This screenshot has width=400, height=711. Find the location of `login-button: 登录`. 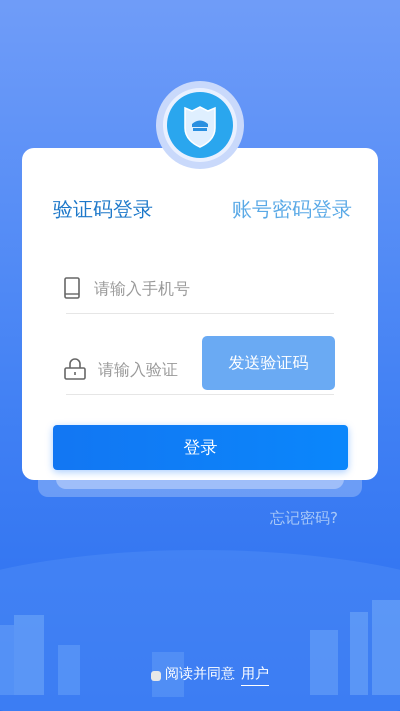

login-button: 登录 is located at coordinates (200, 447).